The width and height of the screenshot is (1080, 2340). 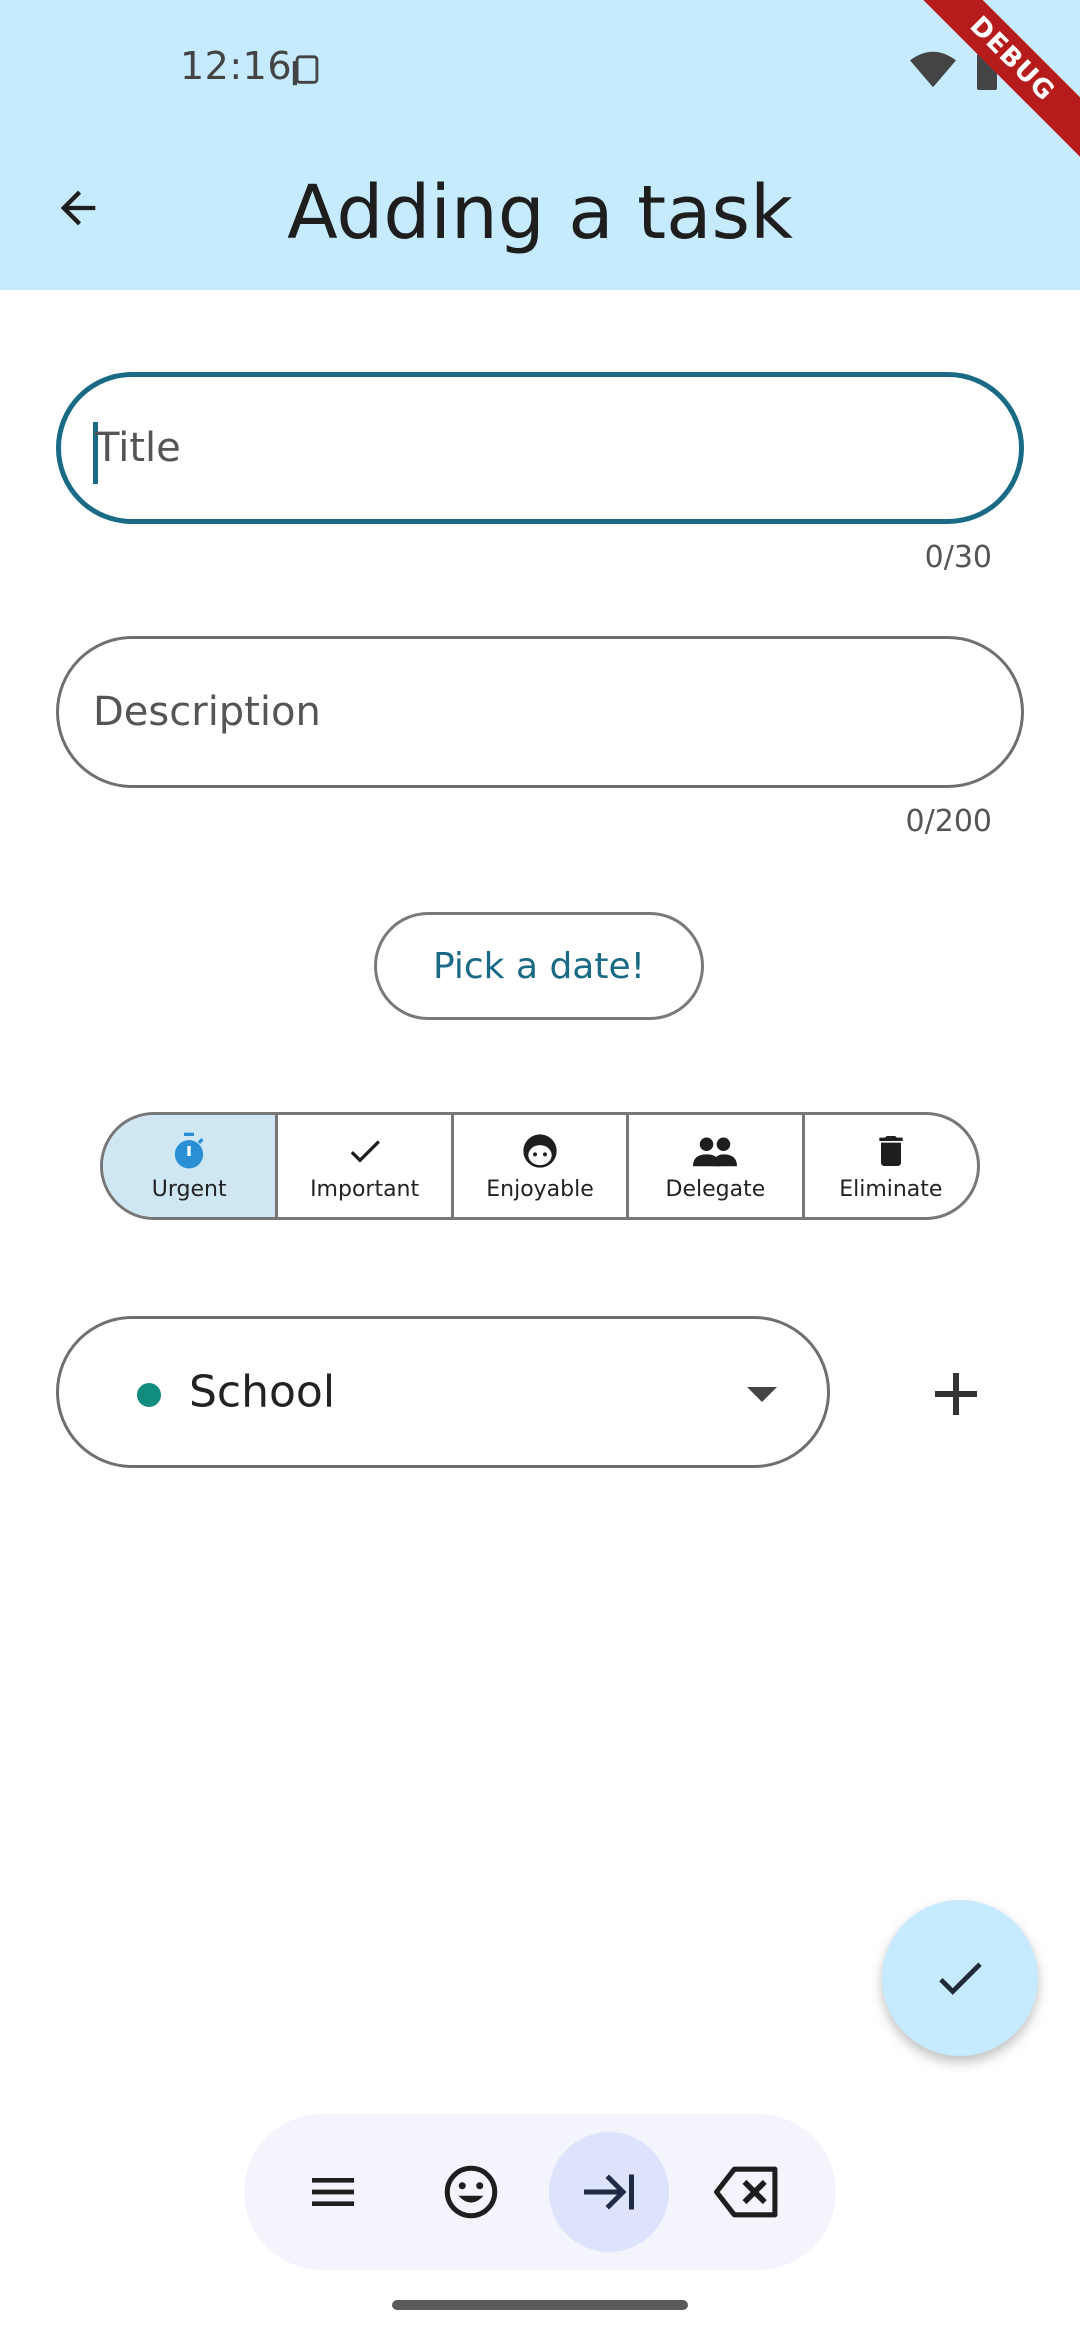 I want to click on tab-button, so click(x=609, y=2192).